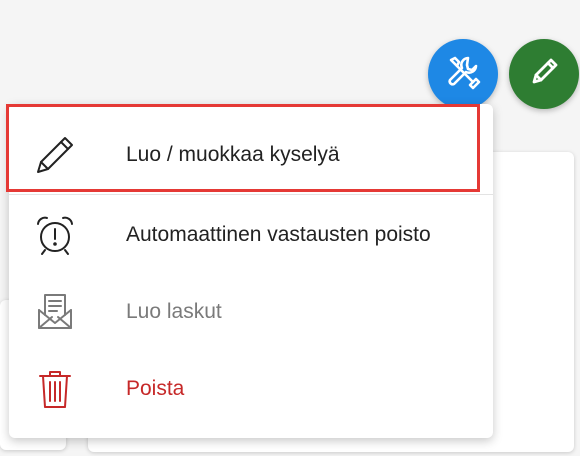 The height and width of the screenshot is (456, 580). I want to click on alarm-clock-icon, so click(55, 235).